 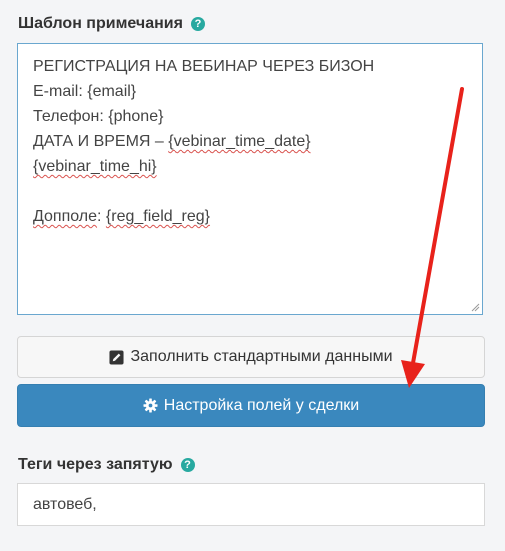 What do you see at coordinates (250, 216) in the screenshot?
I see `textarea-line: Допполе: {reg_field_reg}` at bounding box center [250, 216].